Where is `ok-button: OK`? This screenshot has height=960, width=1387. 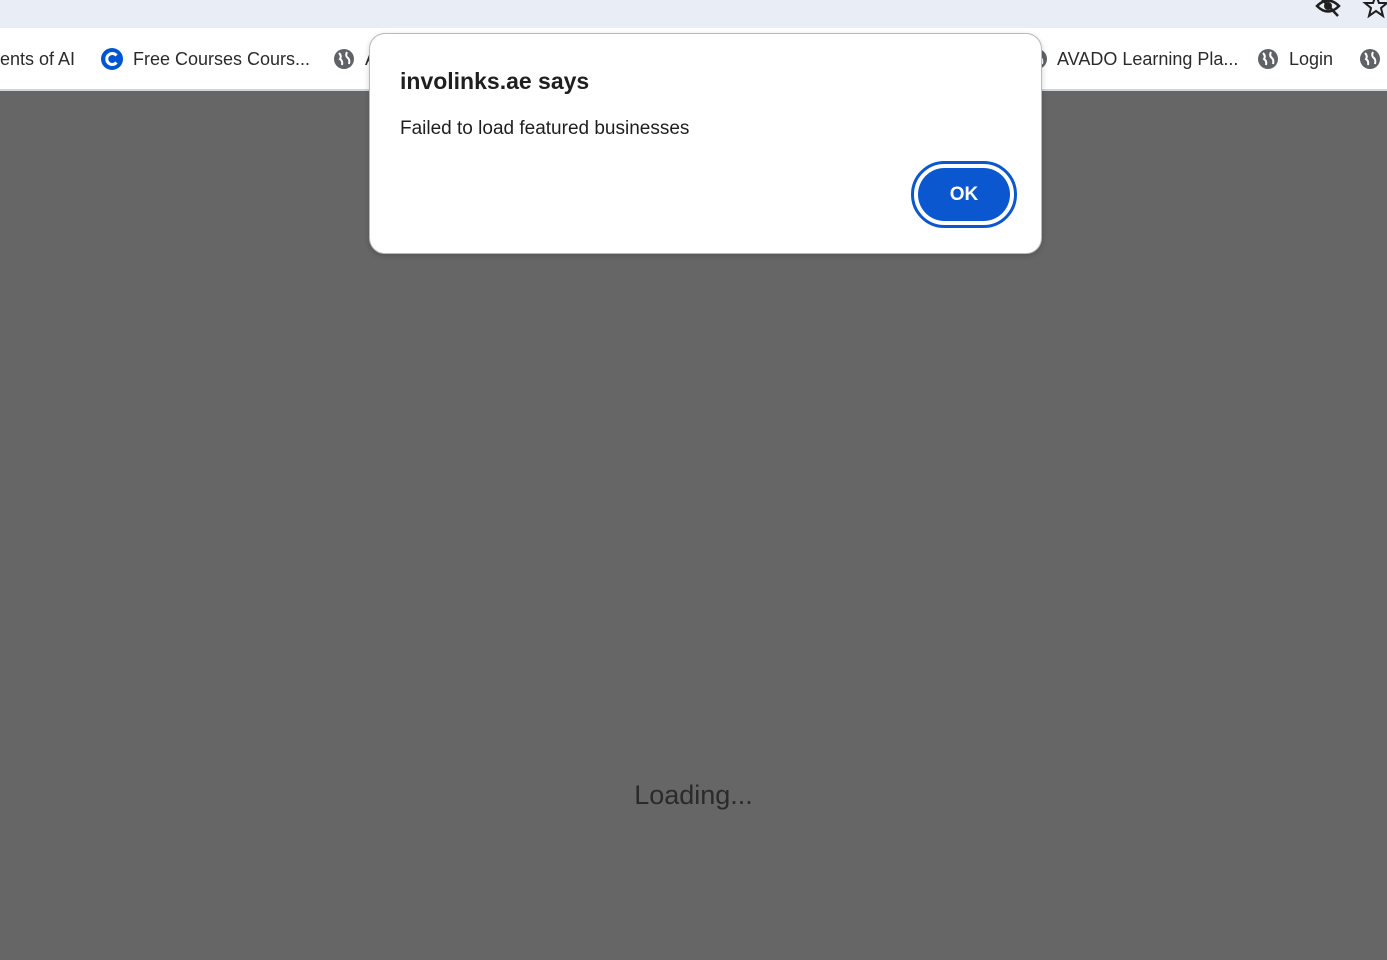 ok-button: OK is located at coordinates (964, 194).